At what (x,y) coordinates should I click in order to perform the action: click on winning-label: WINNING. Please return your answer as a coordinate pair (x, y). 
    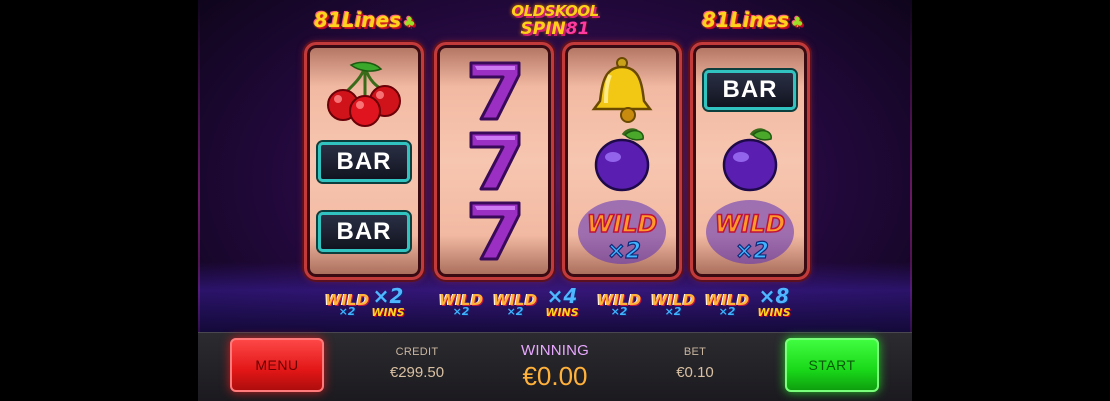
    Looking at the image, I should click on (555, 350).